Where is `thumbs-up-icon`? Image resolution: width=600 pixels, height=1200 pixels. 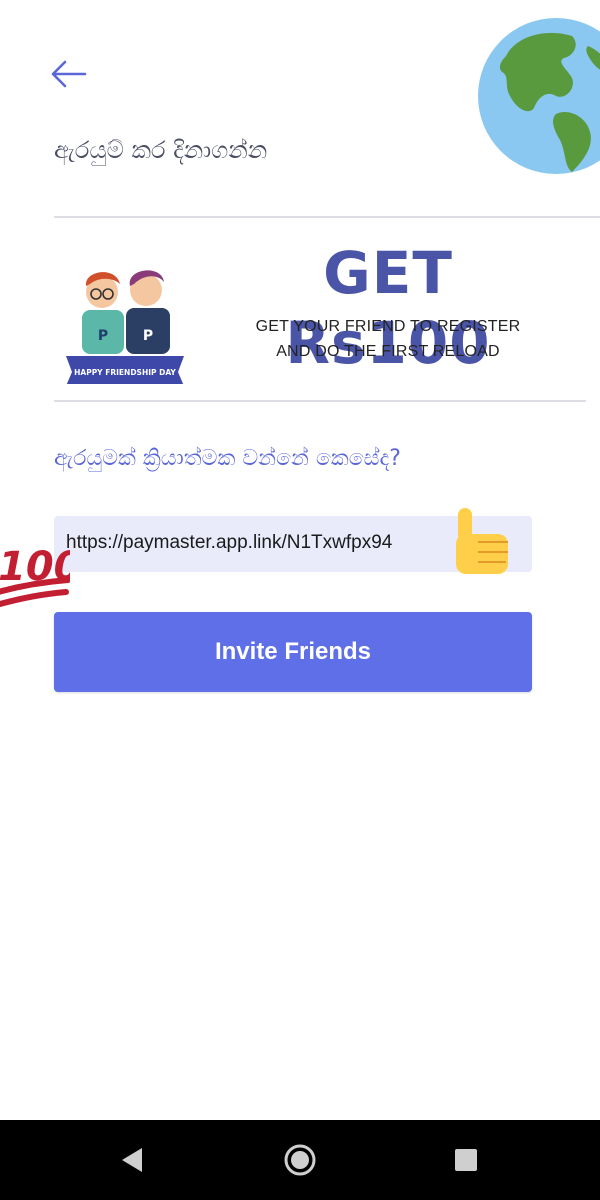 thumbs-up-icon is located at coordinates (482, 541).